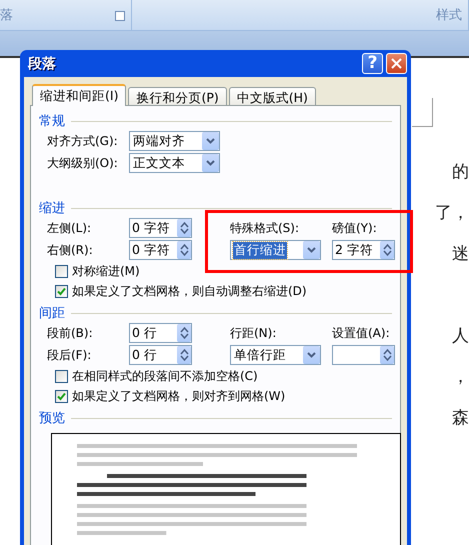 The width and height of the screenshot is (469, 545). I want to click on document-text: 人, so click(460, 336).